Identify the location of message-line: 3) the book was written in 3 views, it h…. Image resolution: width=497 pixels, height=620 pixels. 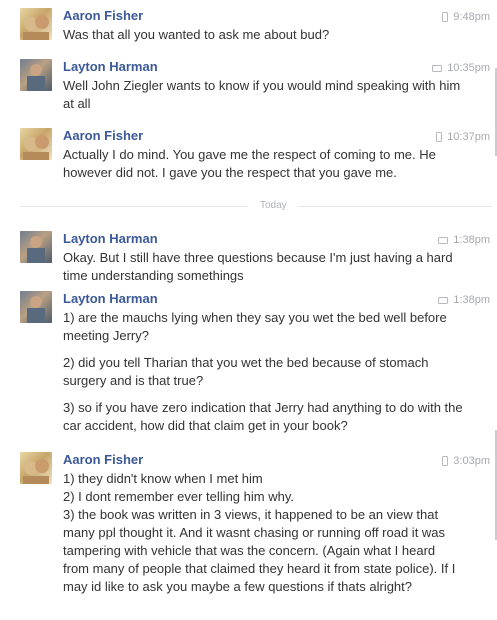
(259, 550).